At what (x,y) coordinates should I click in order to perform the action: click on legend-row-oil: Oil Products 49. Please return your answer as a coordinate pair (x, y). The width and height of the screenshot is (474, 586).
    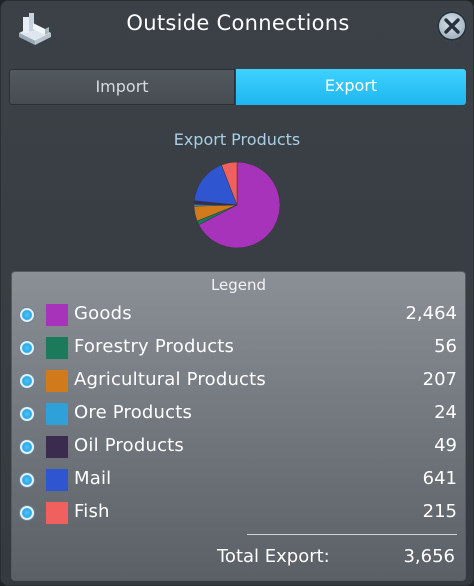
    Looking at the image, I should click on (239, 447).